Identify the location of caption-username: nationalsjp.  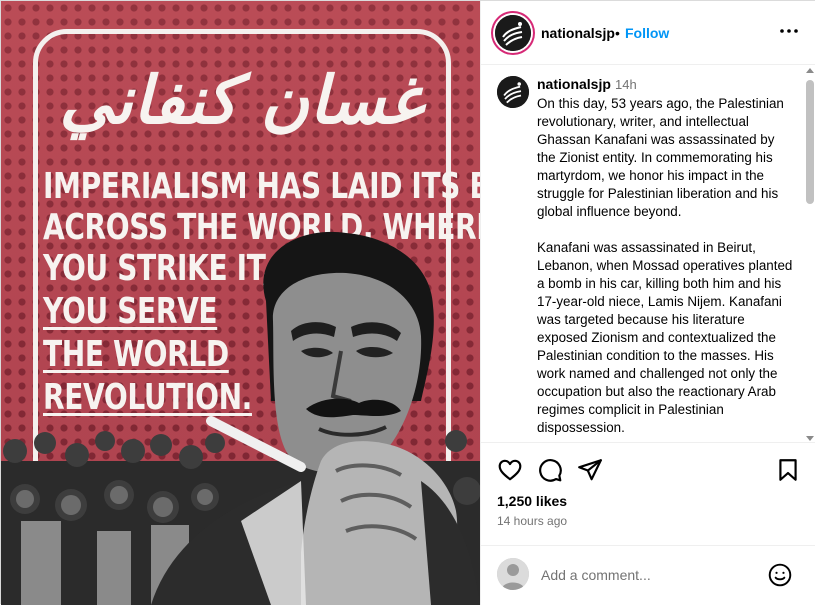
(574, 84).